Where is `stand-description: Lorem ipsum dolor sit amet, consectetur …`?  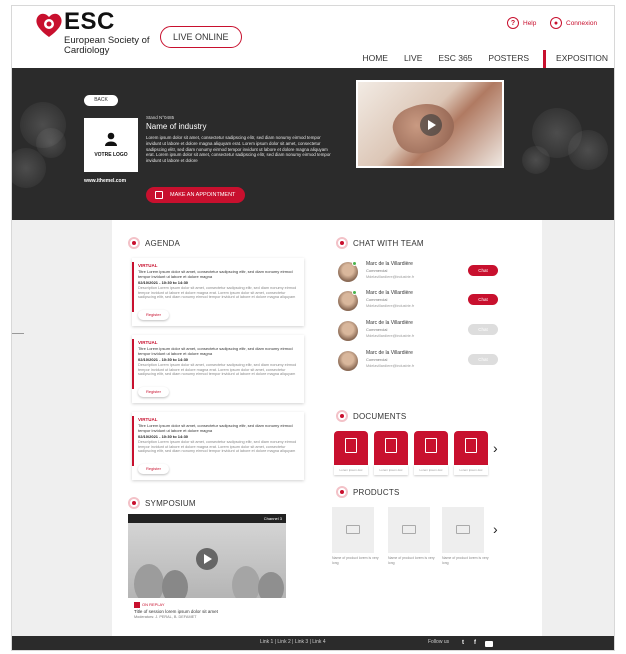 stand-description: Lorem ipsum dolor sit amet, consectetur … is located at coordinates (238, 149).